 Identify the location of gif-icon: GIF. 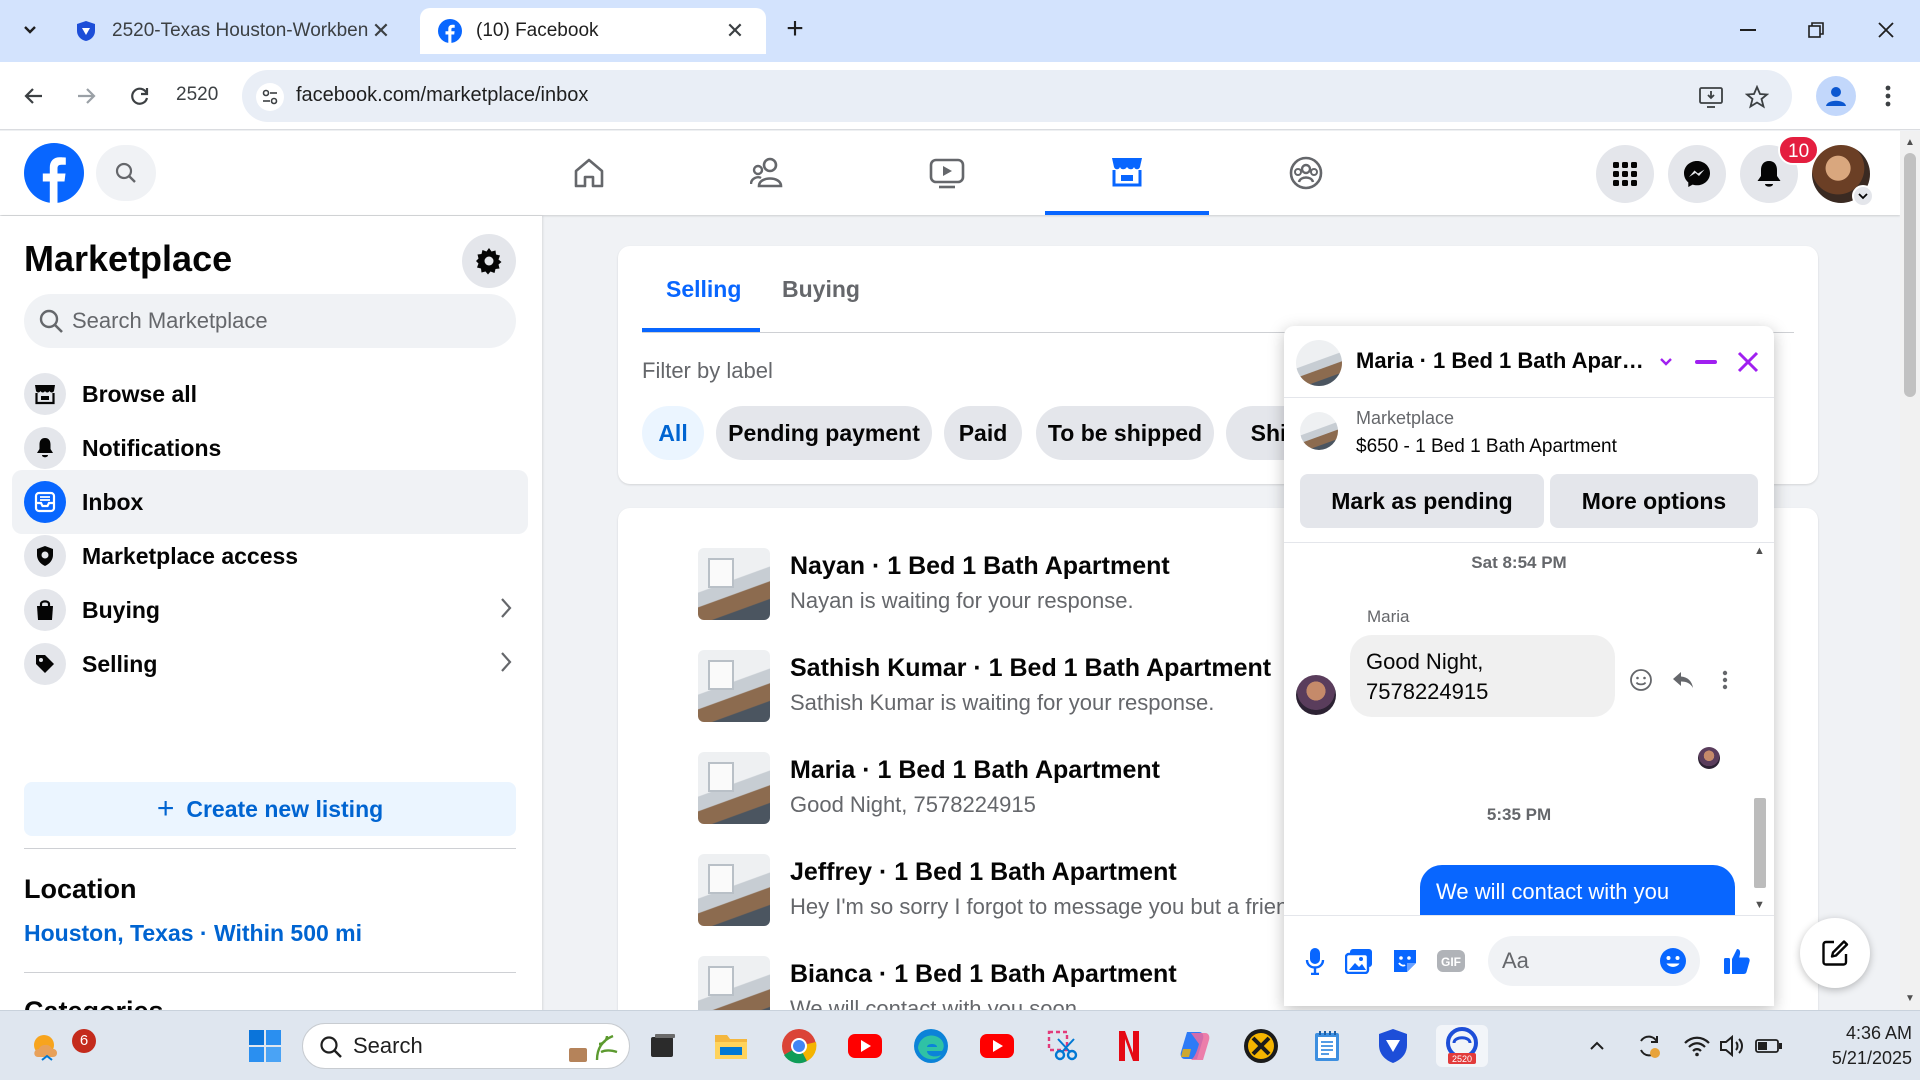
(1451, 961).